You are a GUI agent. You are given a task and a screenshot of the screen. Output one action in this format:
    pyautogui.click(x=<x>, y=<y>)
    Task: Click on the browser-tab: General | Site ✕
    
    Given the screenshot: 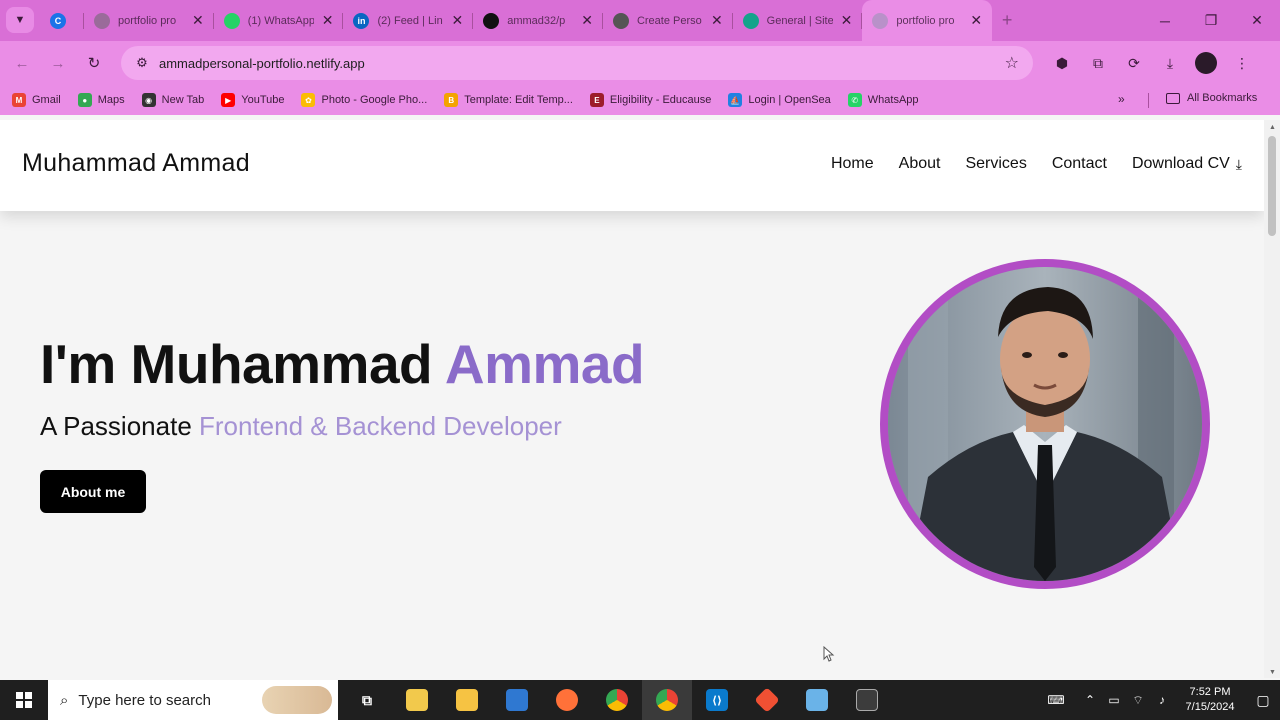 What is the action you would take?
    pyautogui.click(x=798, y=20)
    